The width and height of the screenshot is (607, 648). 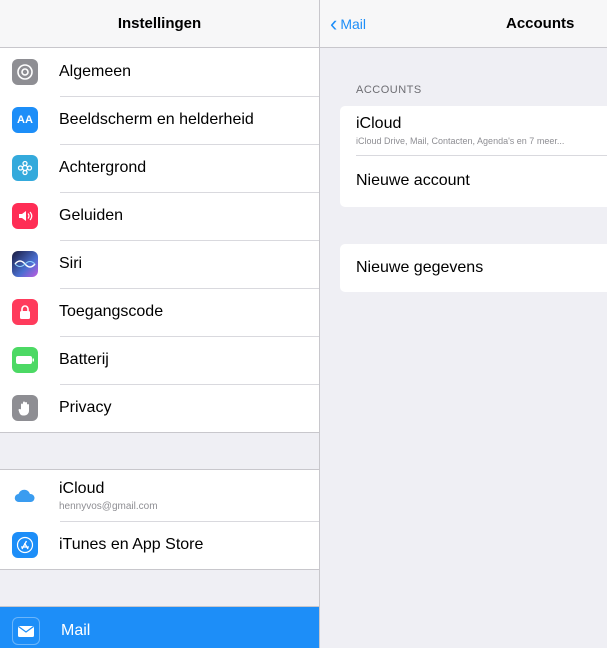 I want to click on add-account-label: Nieuwe account, so click(x=413, y=180).